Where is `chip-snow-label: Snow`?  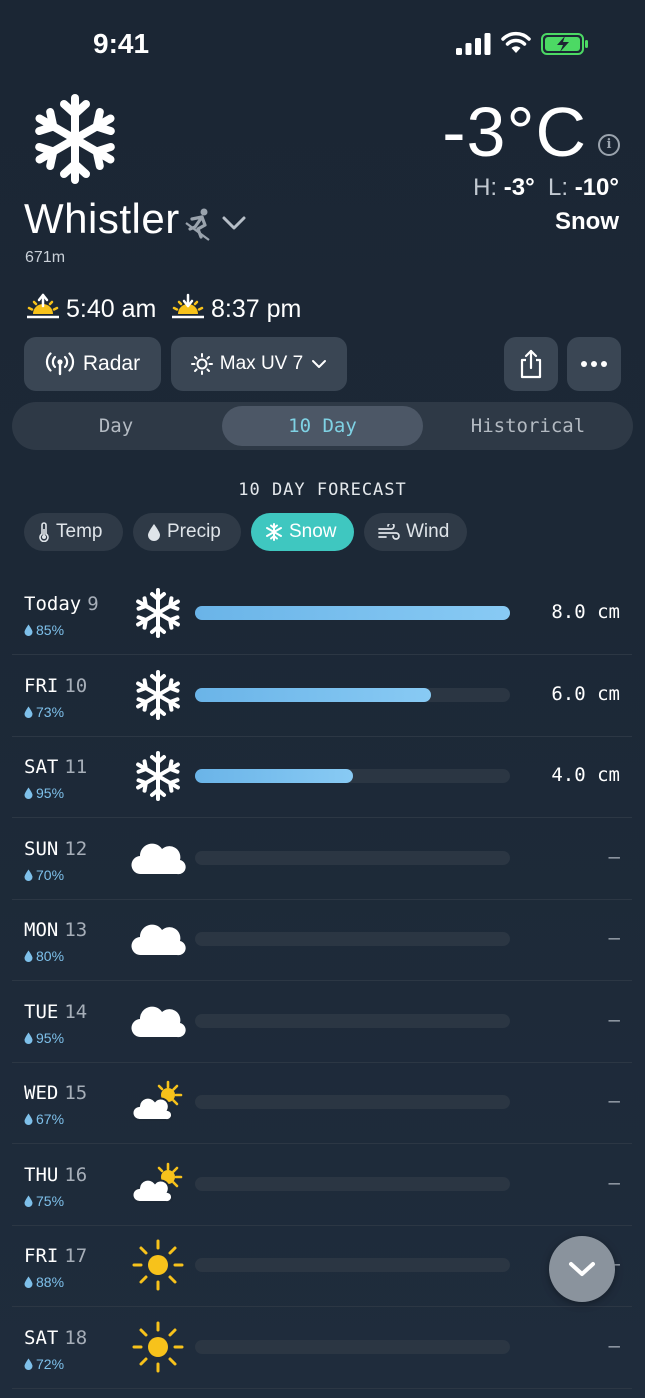 chip-snow-label: Snow is located at coordinates (313, 531).